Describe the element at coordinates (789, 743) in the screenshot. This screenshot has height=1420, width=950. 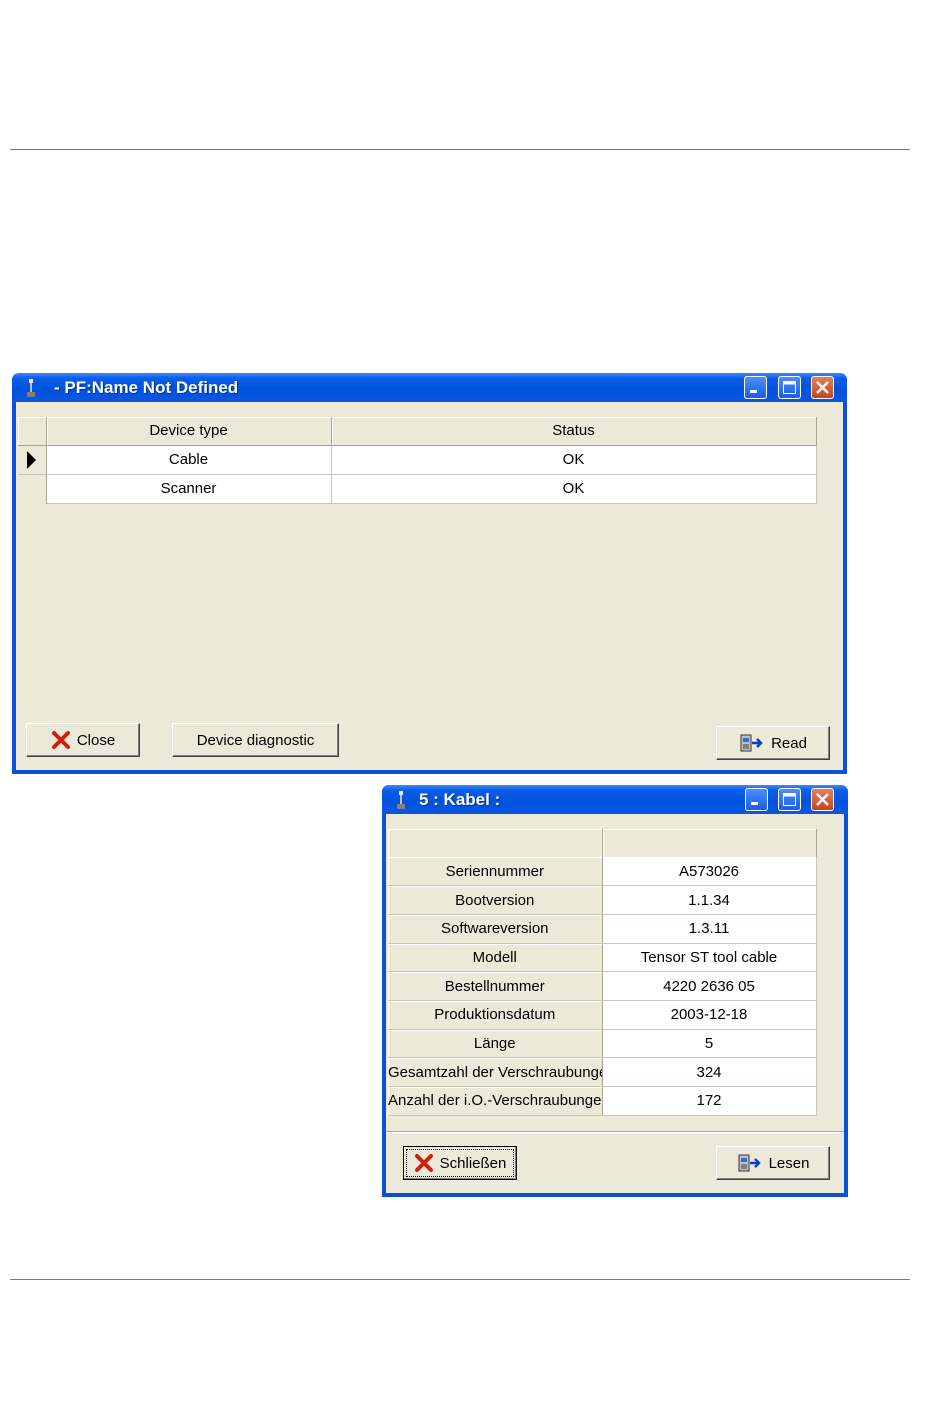
I see `read-button-label: Read` at that location.